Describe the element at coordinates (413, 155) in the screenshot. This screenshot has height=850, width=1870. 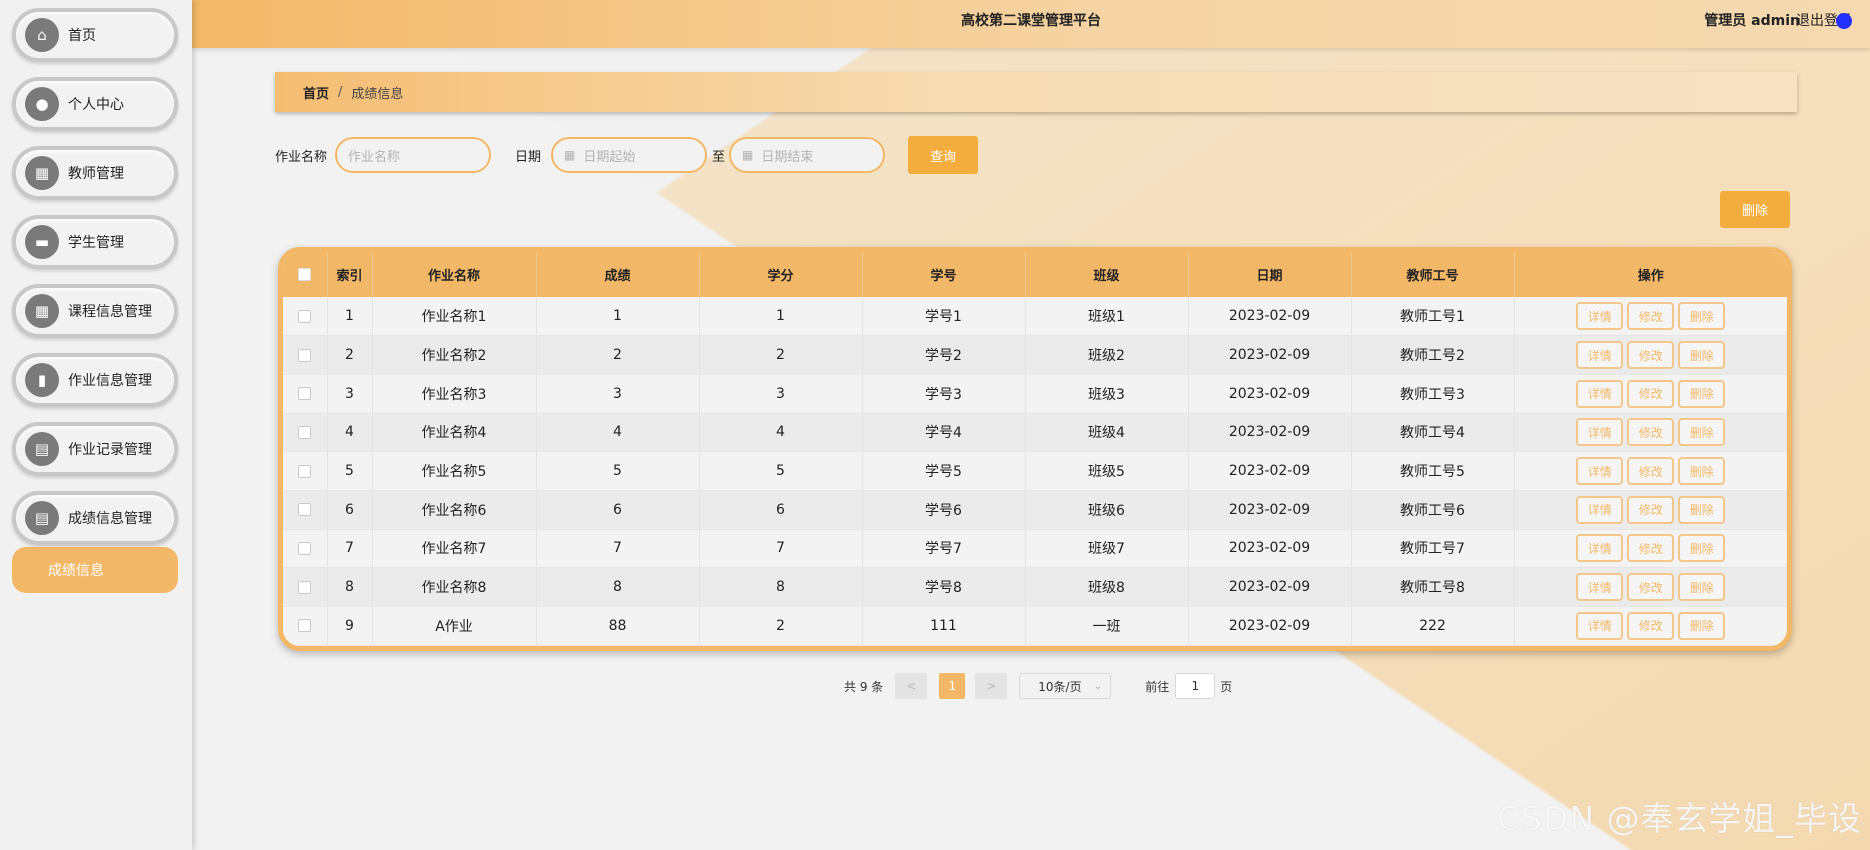
I see `homework-name-input: 作业名称` at that location.